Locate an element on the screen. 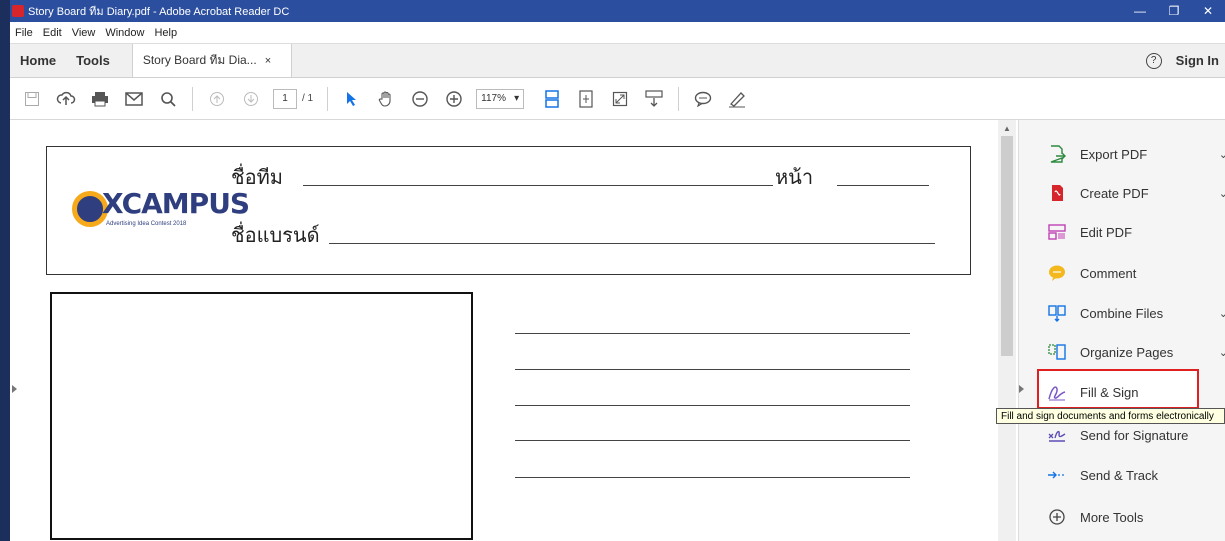  tool-more-tools: More Tools is located at coordinates (1135, 517).